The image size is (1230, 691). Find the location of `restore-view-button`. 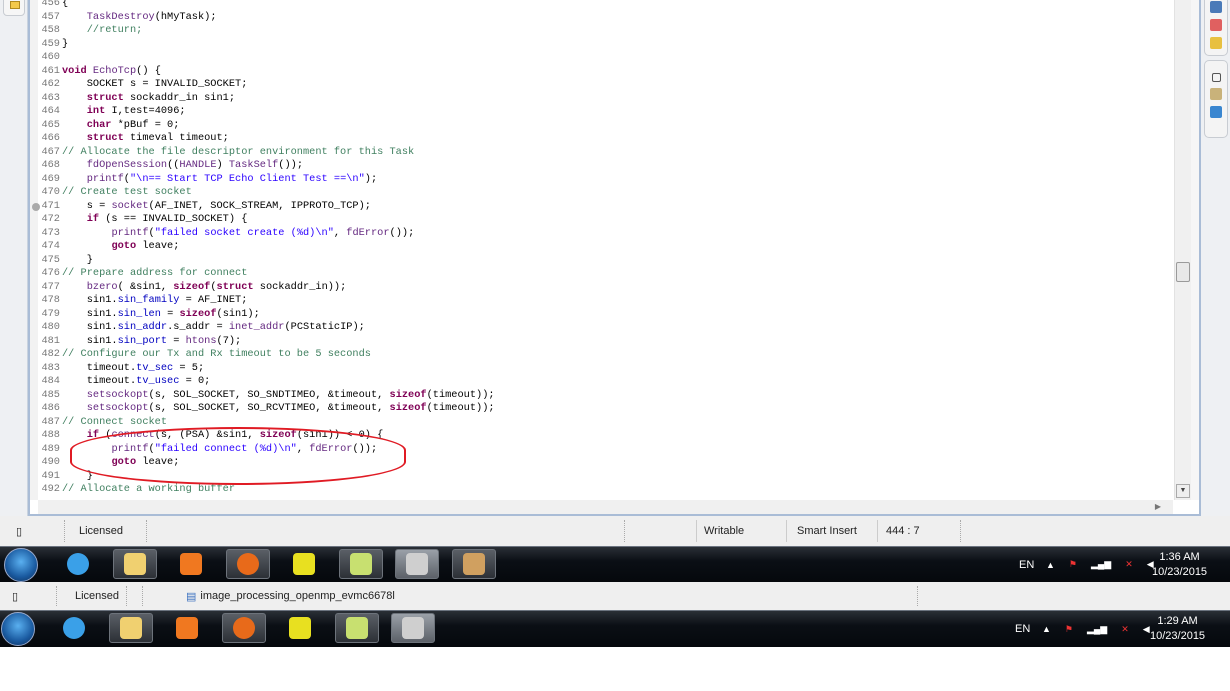

restore-view-button is located at coordinates (14, 8).